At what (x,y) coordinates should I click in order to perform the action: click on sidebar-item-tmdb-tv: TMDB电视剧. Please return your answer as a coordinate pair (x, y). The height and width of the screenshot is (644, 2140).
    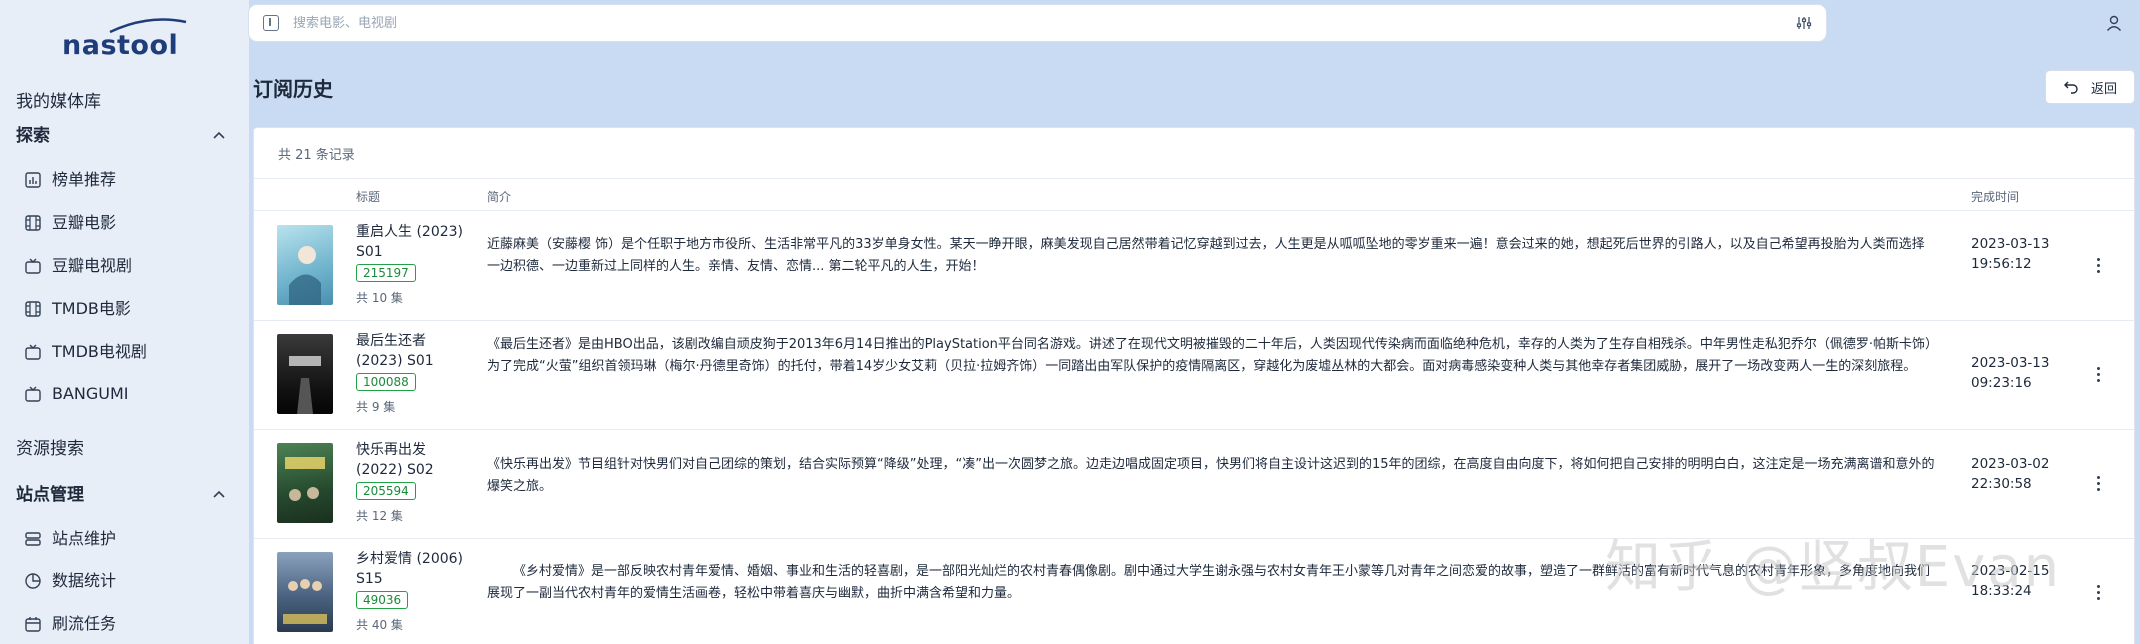
    Looking at the image, I should click on (85, 352).